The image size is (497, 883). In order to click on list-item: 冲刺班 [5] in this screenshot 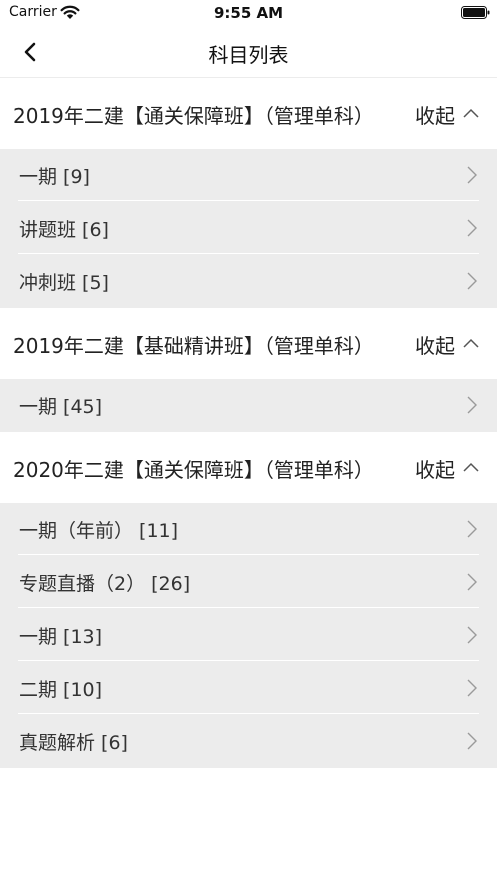, I will do `click(248, 281)`.